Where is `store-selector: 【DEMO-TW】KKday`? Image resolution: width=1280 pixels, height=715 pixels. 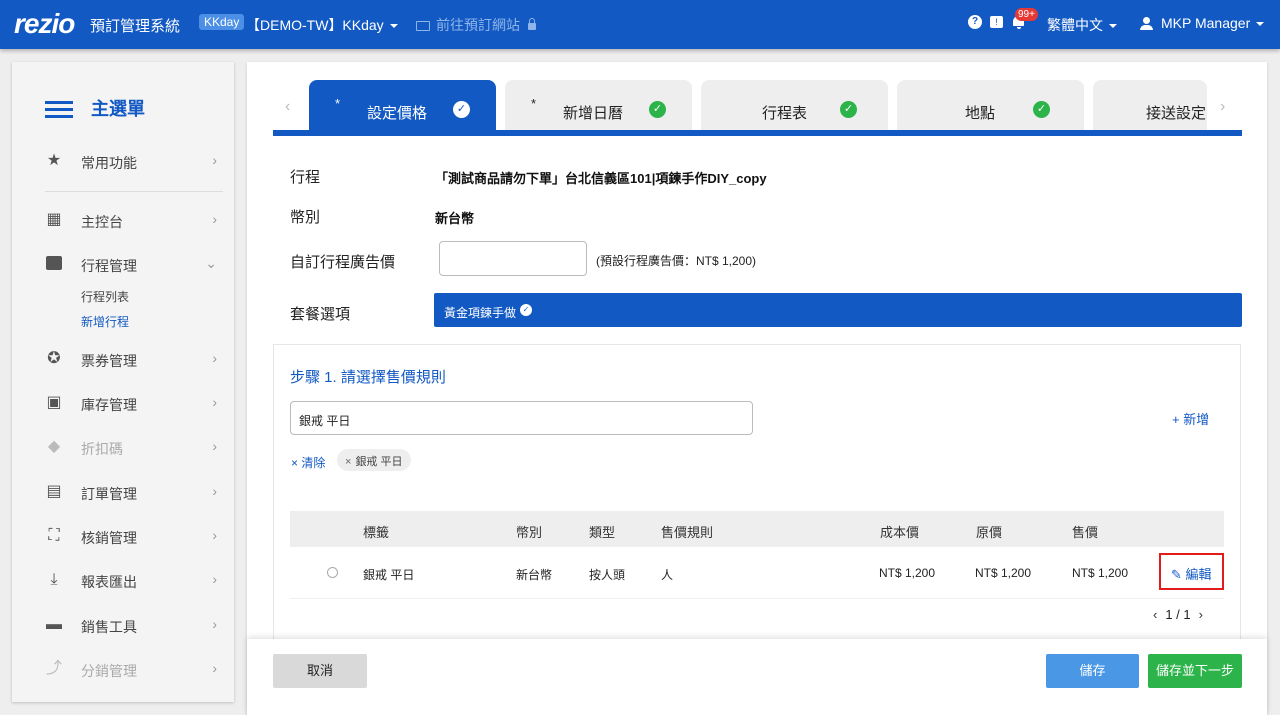 store-selector: 【DEMO-TW】KKday is located at coordinates (322, 25).